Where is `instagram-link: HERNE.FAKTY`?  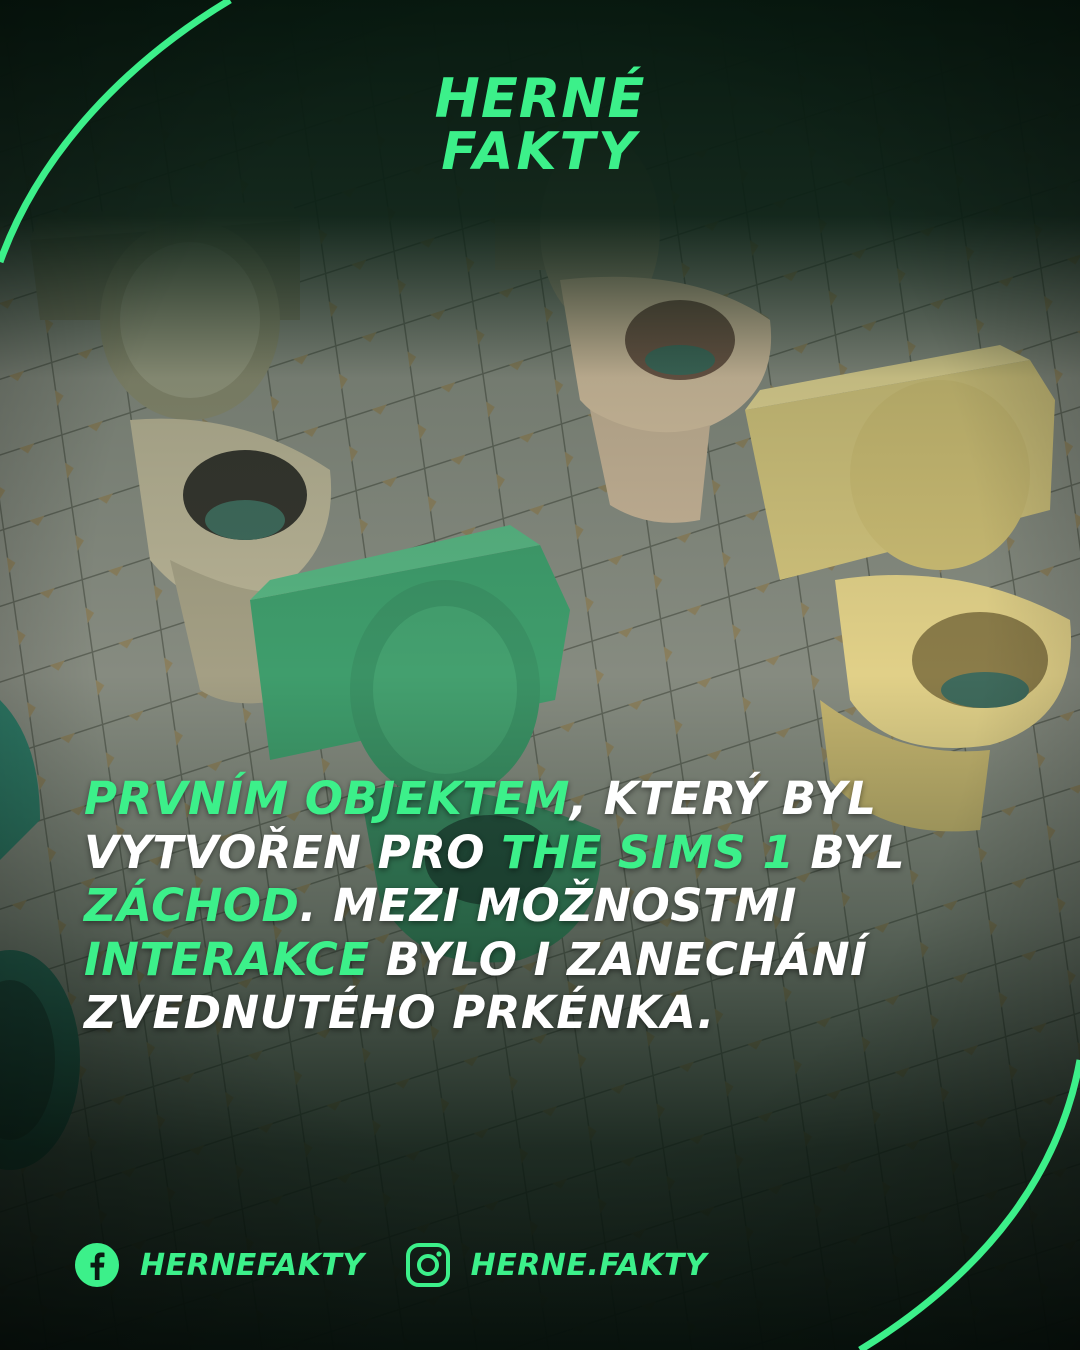
instagram-link: HERNE.FAKTY is located at coordinates (556, 1265).